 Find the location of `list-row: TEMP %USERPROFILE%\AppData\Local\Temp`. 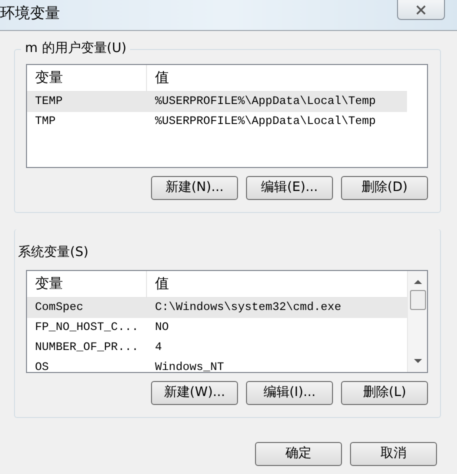

list-row: TEMP %USERPROFILE%\AppData\Local\Temp is located at coordinates (217, 102).